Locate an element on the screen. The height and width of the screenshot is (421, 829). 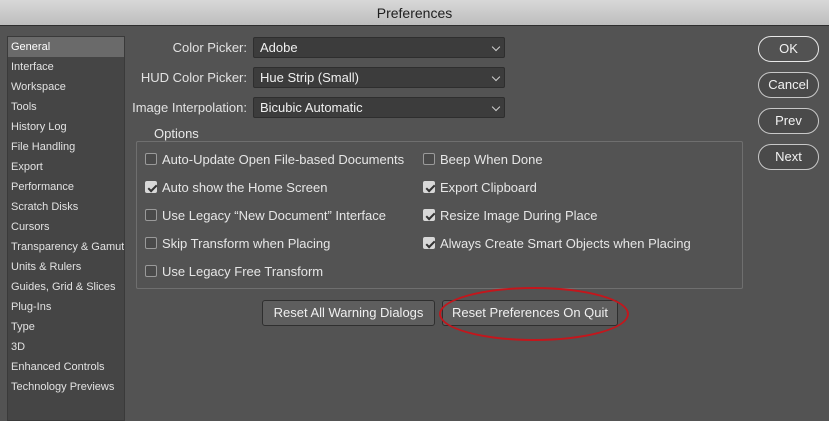
option-always-create-smart-objects: Always Create Smart Objects when Placing is located at coordinates (557, 243).